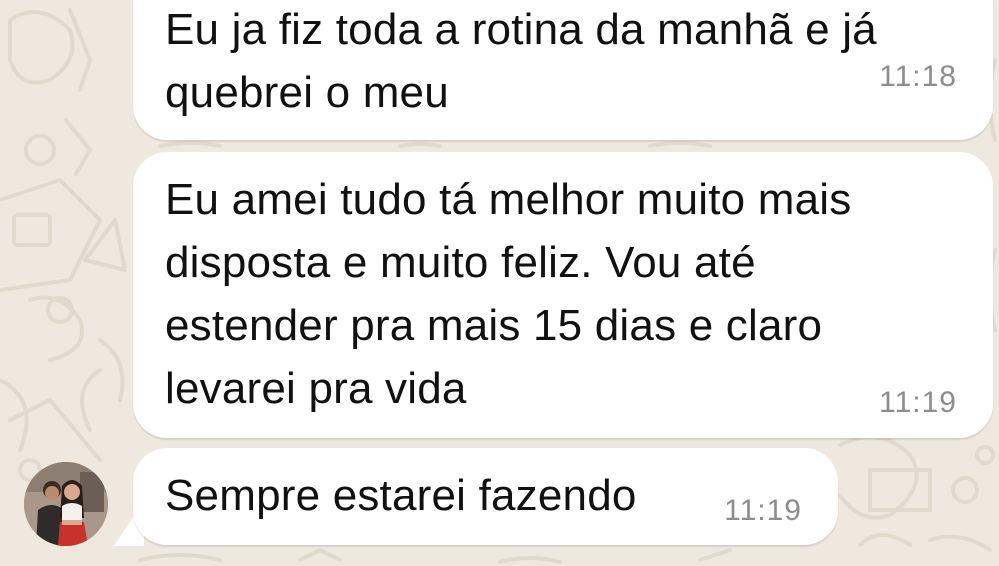  I want to click on message-line: estender pra mais 15 dias e claro, so click(494, 325).